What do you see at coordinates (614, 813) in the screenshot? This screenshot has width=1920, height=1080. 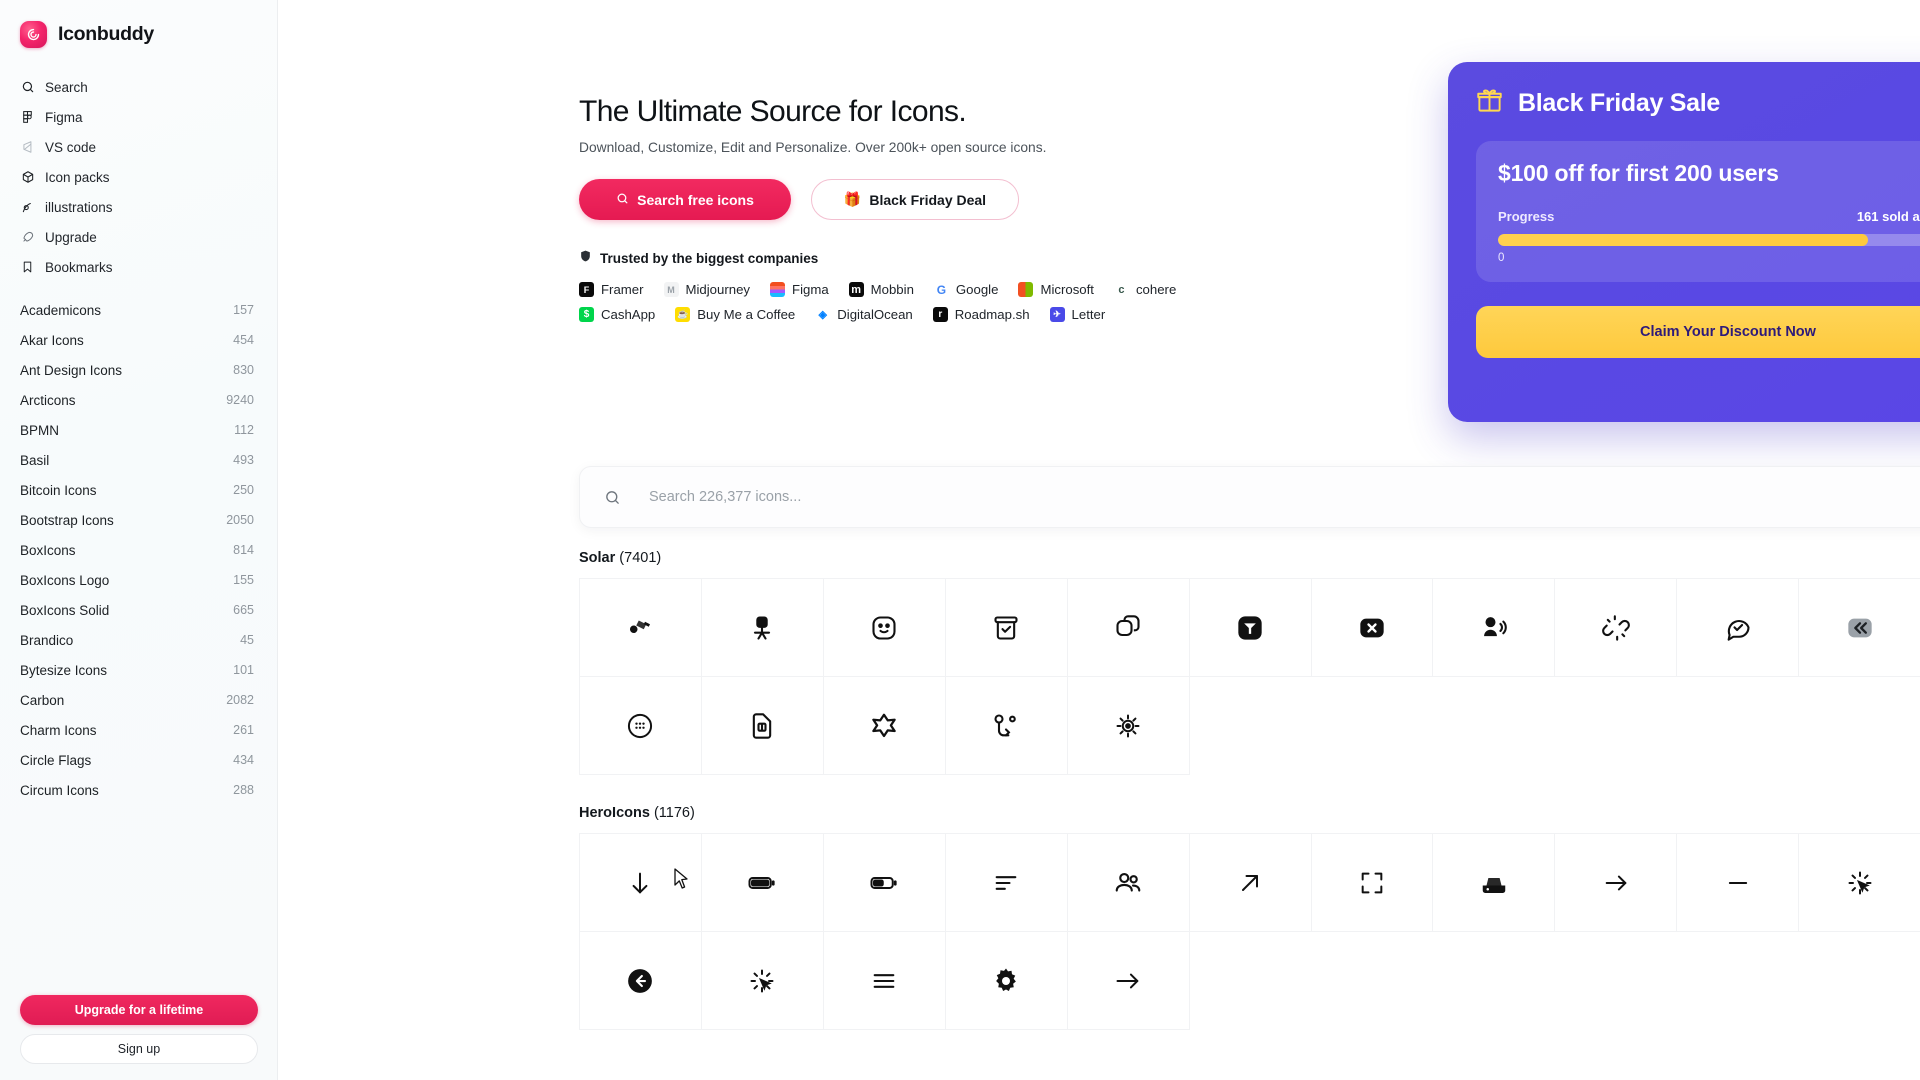 I see `section-name: HeroIcons` at bounding box center [614, 813].